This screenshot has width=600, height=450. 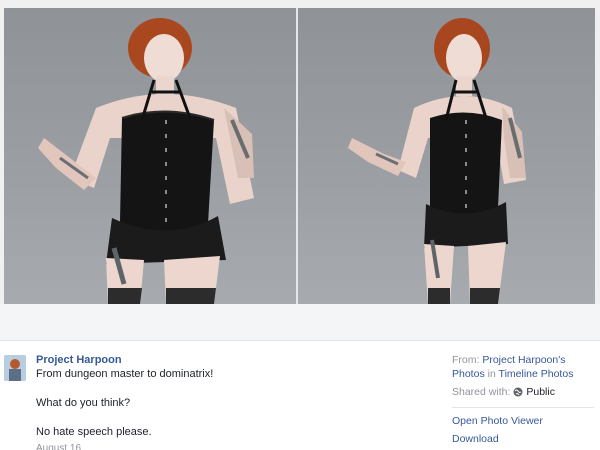 I want to click on post-line-2: What do you think?, so click(x=83, y=403).